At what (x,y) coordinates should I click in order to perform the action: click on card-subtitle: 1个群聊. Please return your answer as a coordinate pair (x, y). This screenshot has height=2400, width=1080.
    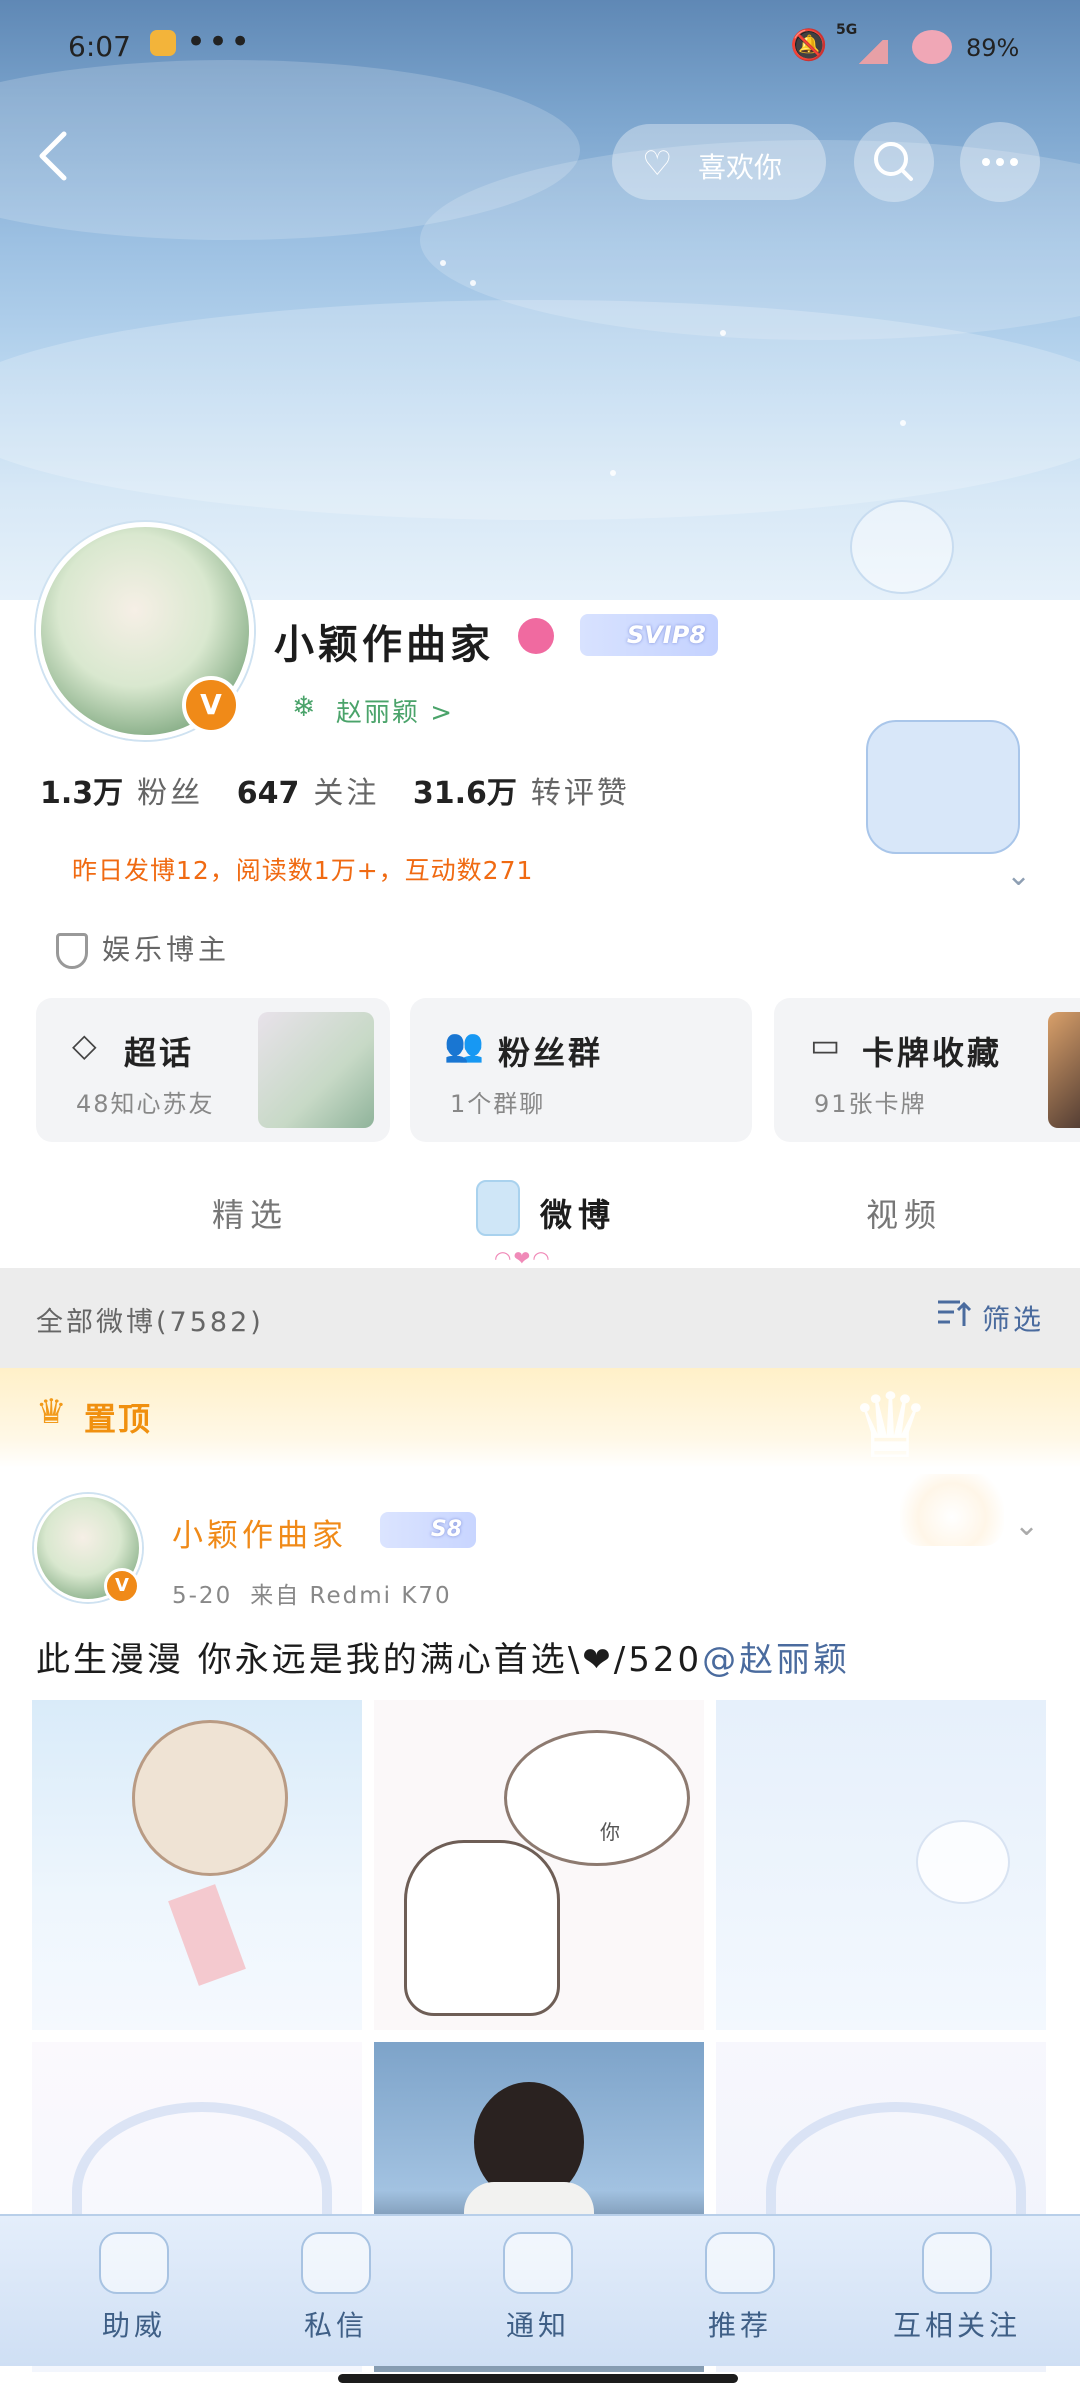
    Looking at the image, I should click on (498, 1104).